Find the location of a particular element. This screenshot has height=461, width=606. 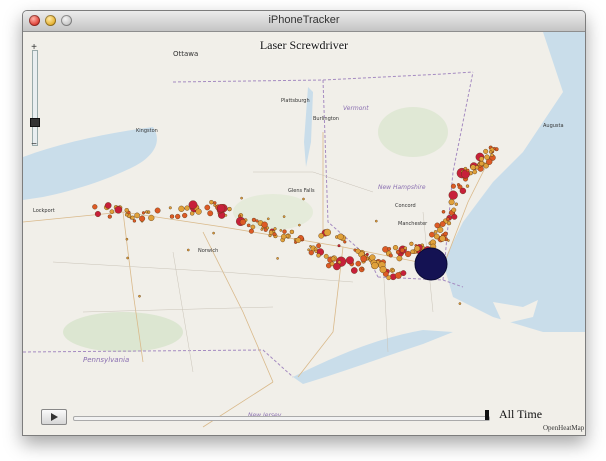

time-slider is located at coordinates (281, 418).